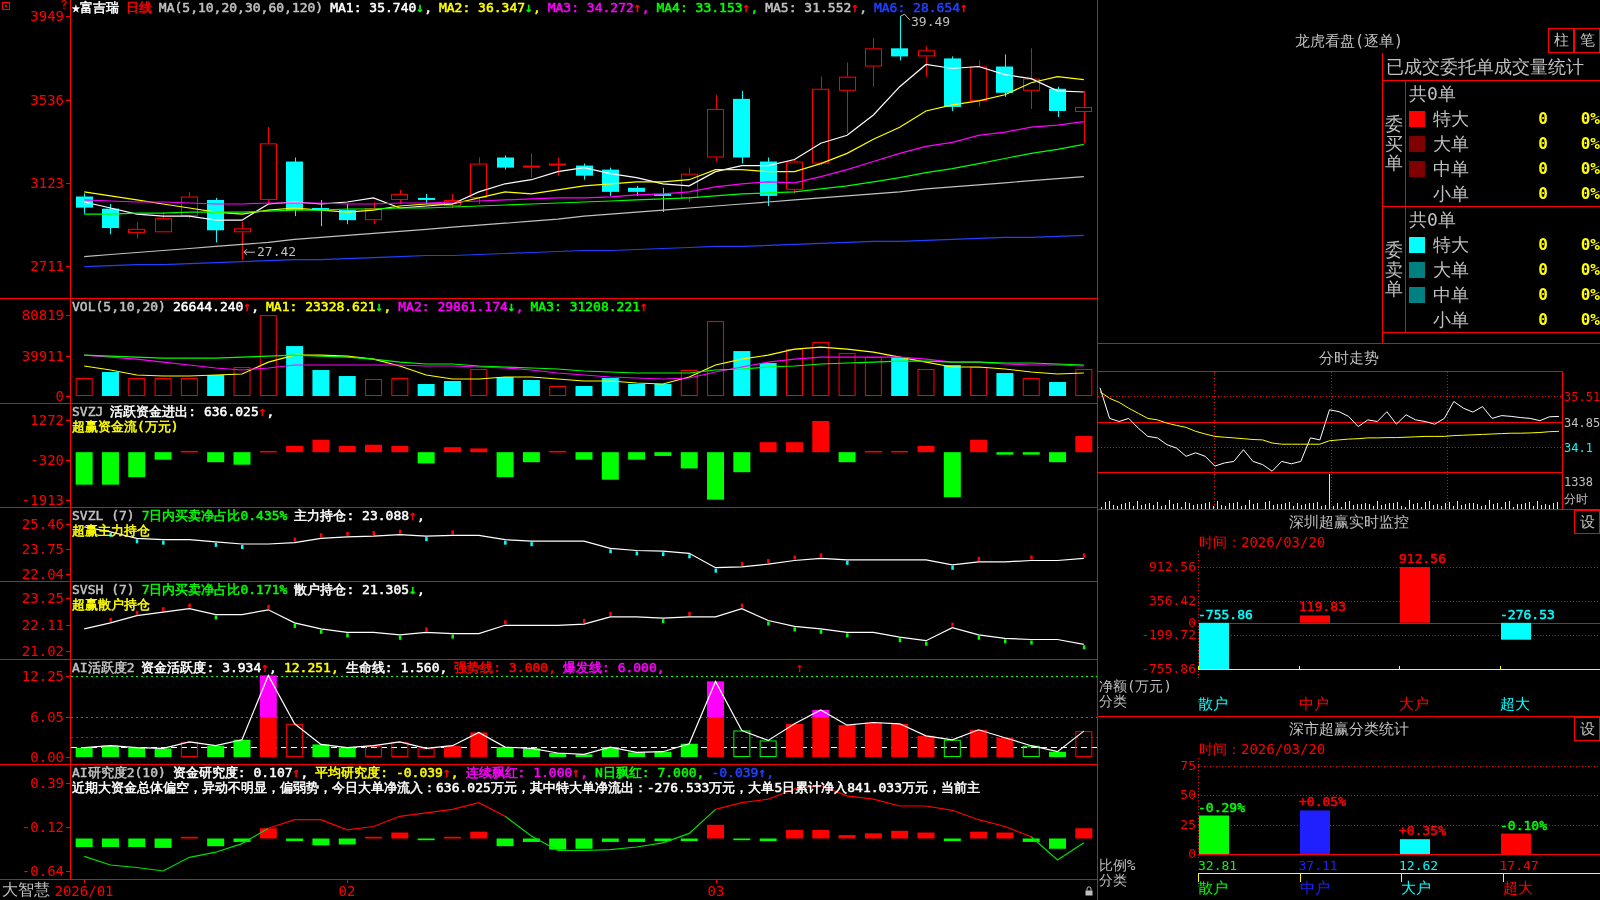 This screenshot has width=1600, height=900. What do you see at coordinates (103, 589) in the screenshot?
I see `indicator-name: SVSH (7)` at bounding box center [103, 589].